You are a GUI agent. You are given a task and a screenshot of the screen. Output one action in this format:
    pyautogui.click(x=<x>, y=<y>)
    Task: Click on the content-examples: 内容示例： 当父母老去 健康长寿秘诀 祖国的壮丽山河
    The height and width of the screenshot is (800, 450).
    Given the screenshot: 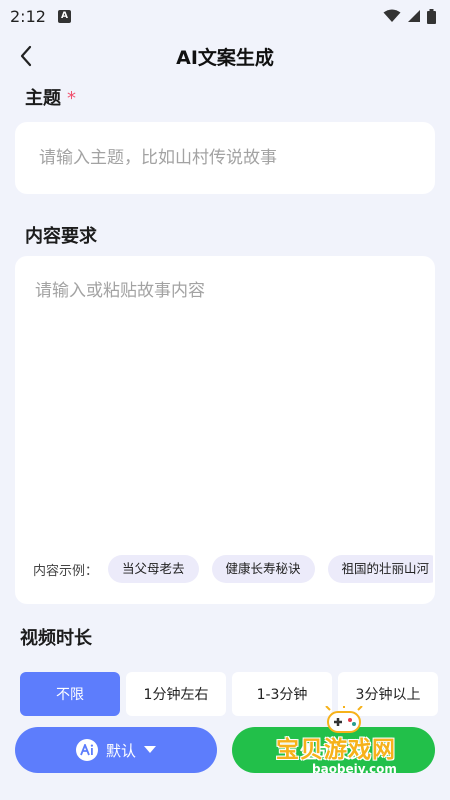 What is the action you would take?
    pyautogui.click(x=233, y=569)
    